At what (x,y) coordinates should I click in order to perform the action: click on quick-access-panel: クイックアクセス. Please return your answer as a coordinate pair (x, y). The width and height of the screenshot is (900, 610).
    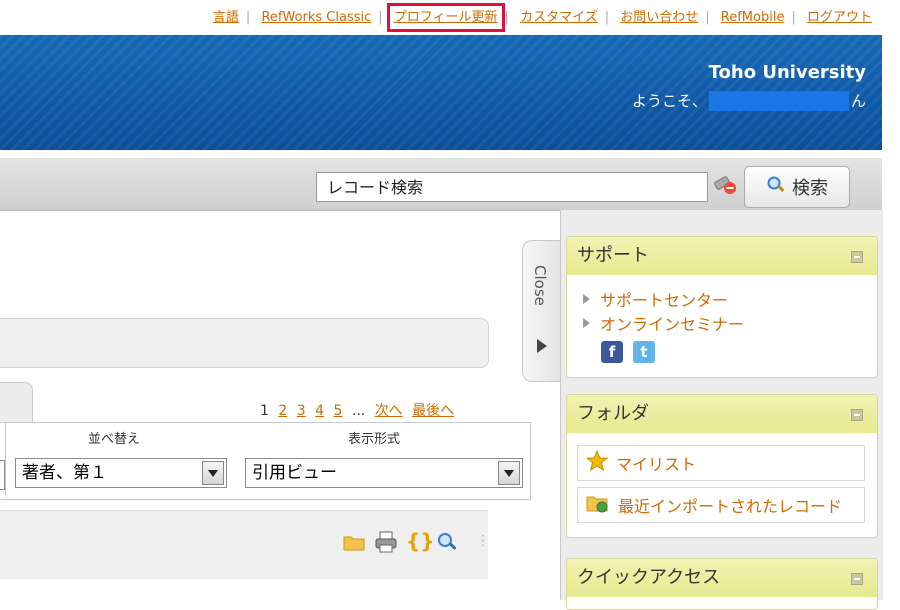
    Looking at the image, I should click on (722, 584).